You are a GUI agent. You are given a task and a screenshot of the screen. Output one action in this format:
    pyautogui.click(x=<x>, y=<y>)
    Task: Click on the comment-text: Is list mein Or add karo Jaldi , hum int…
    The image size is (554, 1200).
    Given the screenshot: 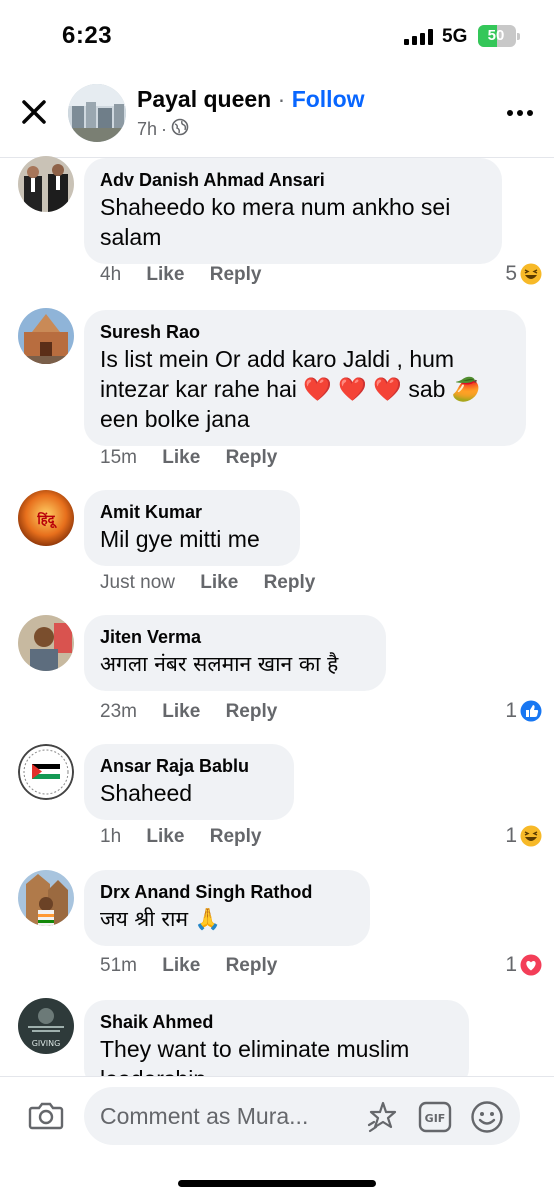 What is the action you would take?
    pyautogui.click(x=290, y=389)
    